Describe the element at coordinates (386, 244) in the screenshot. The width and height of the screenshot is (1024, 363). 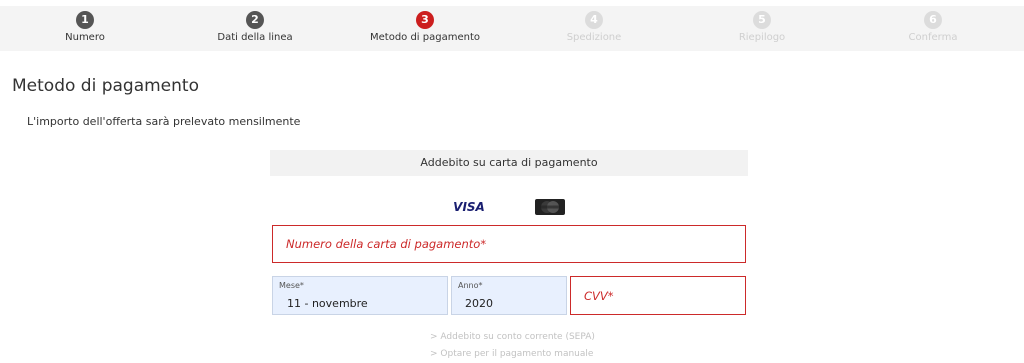
I see `card-number-placeholder: Numero della carta di pagamento*` at that location.